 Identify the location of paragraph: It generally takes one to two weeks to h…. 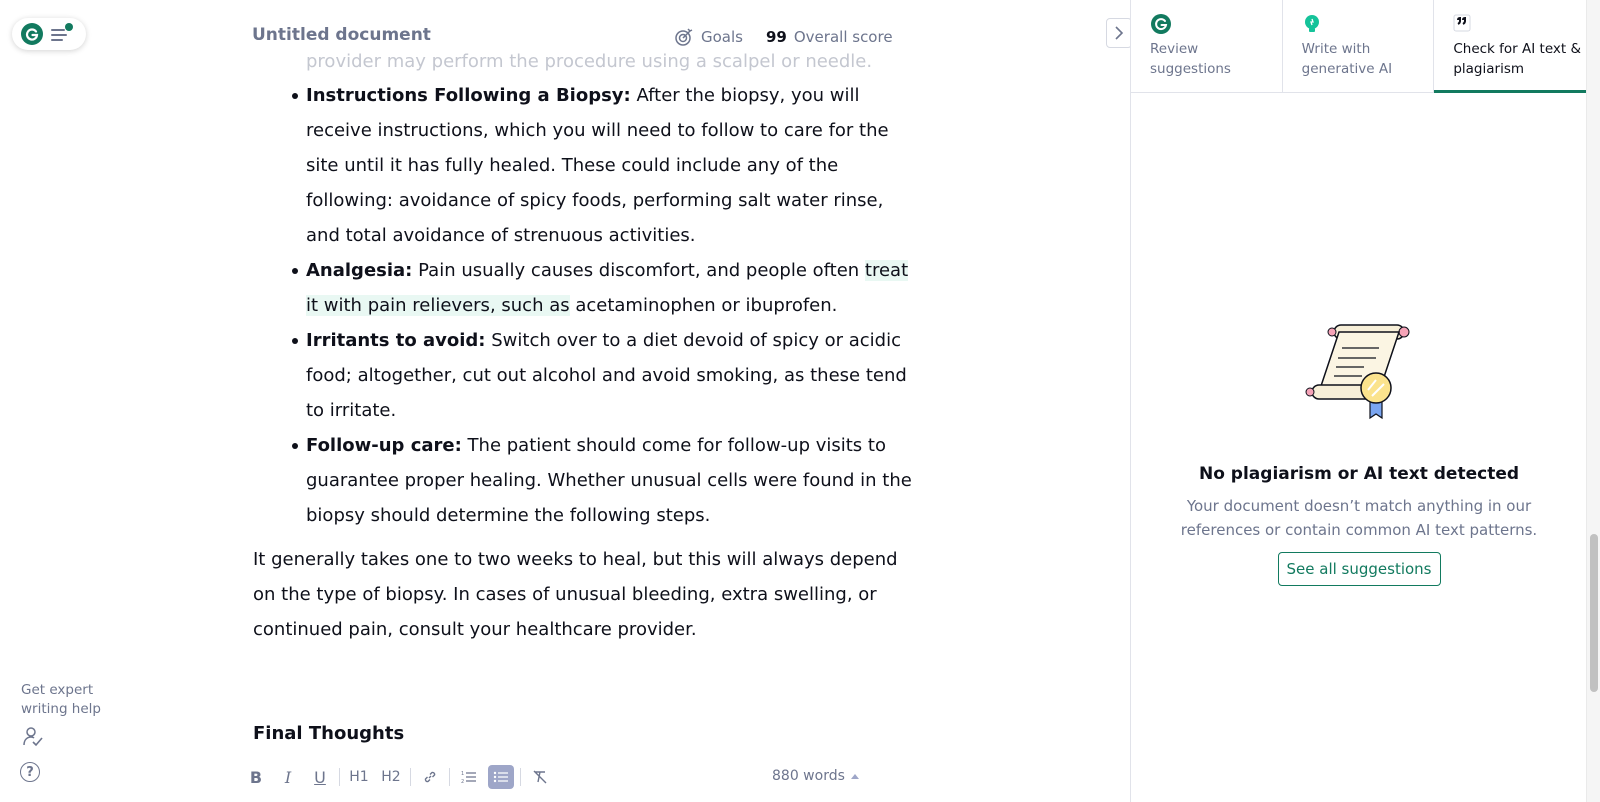
(575, 594).